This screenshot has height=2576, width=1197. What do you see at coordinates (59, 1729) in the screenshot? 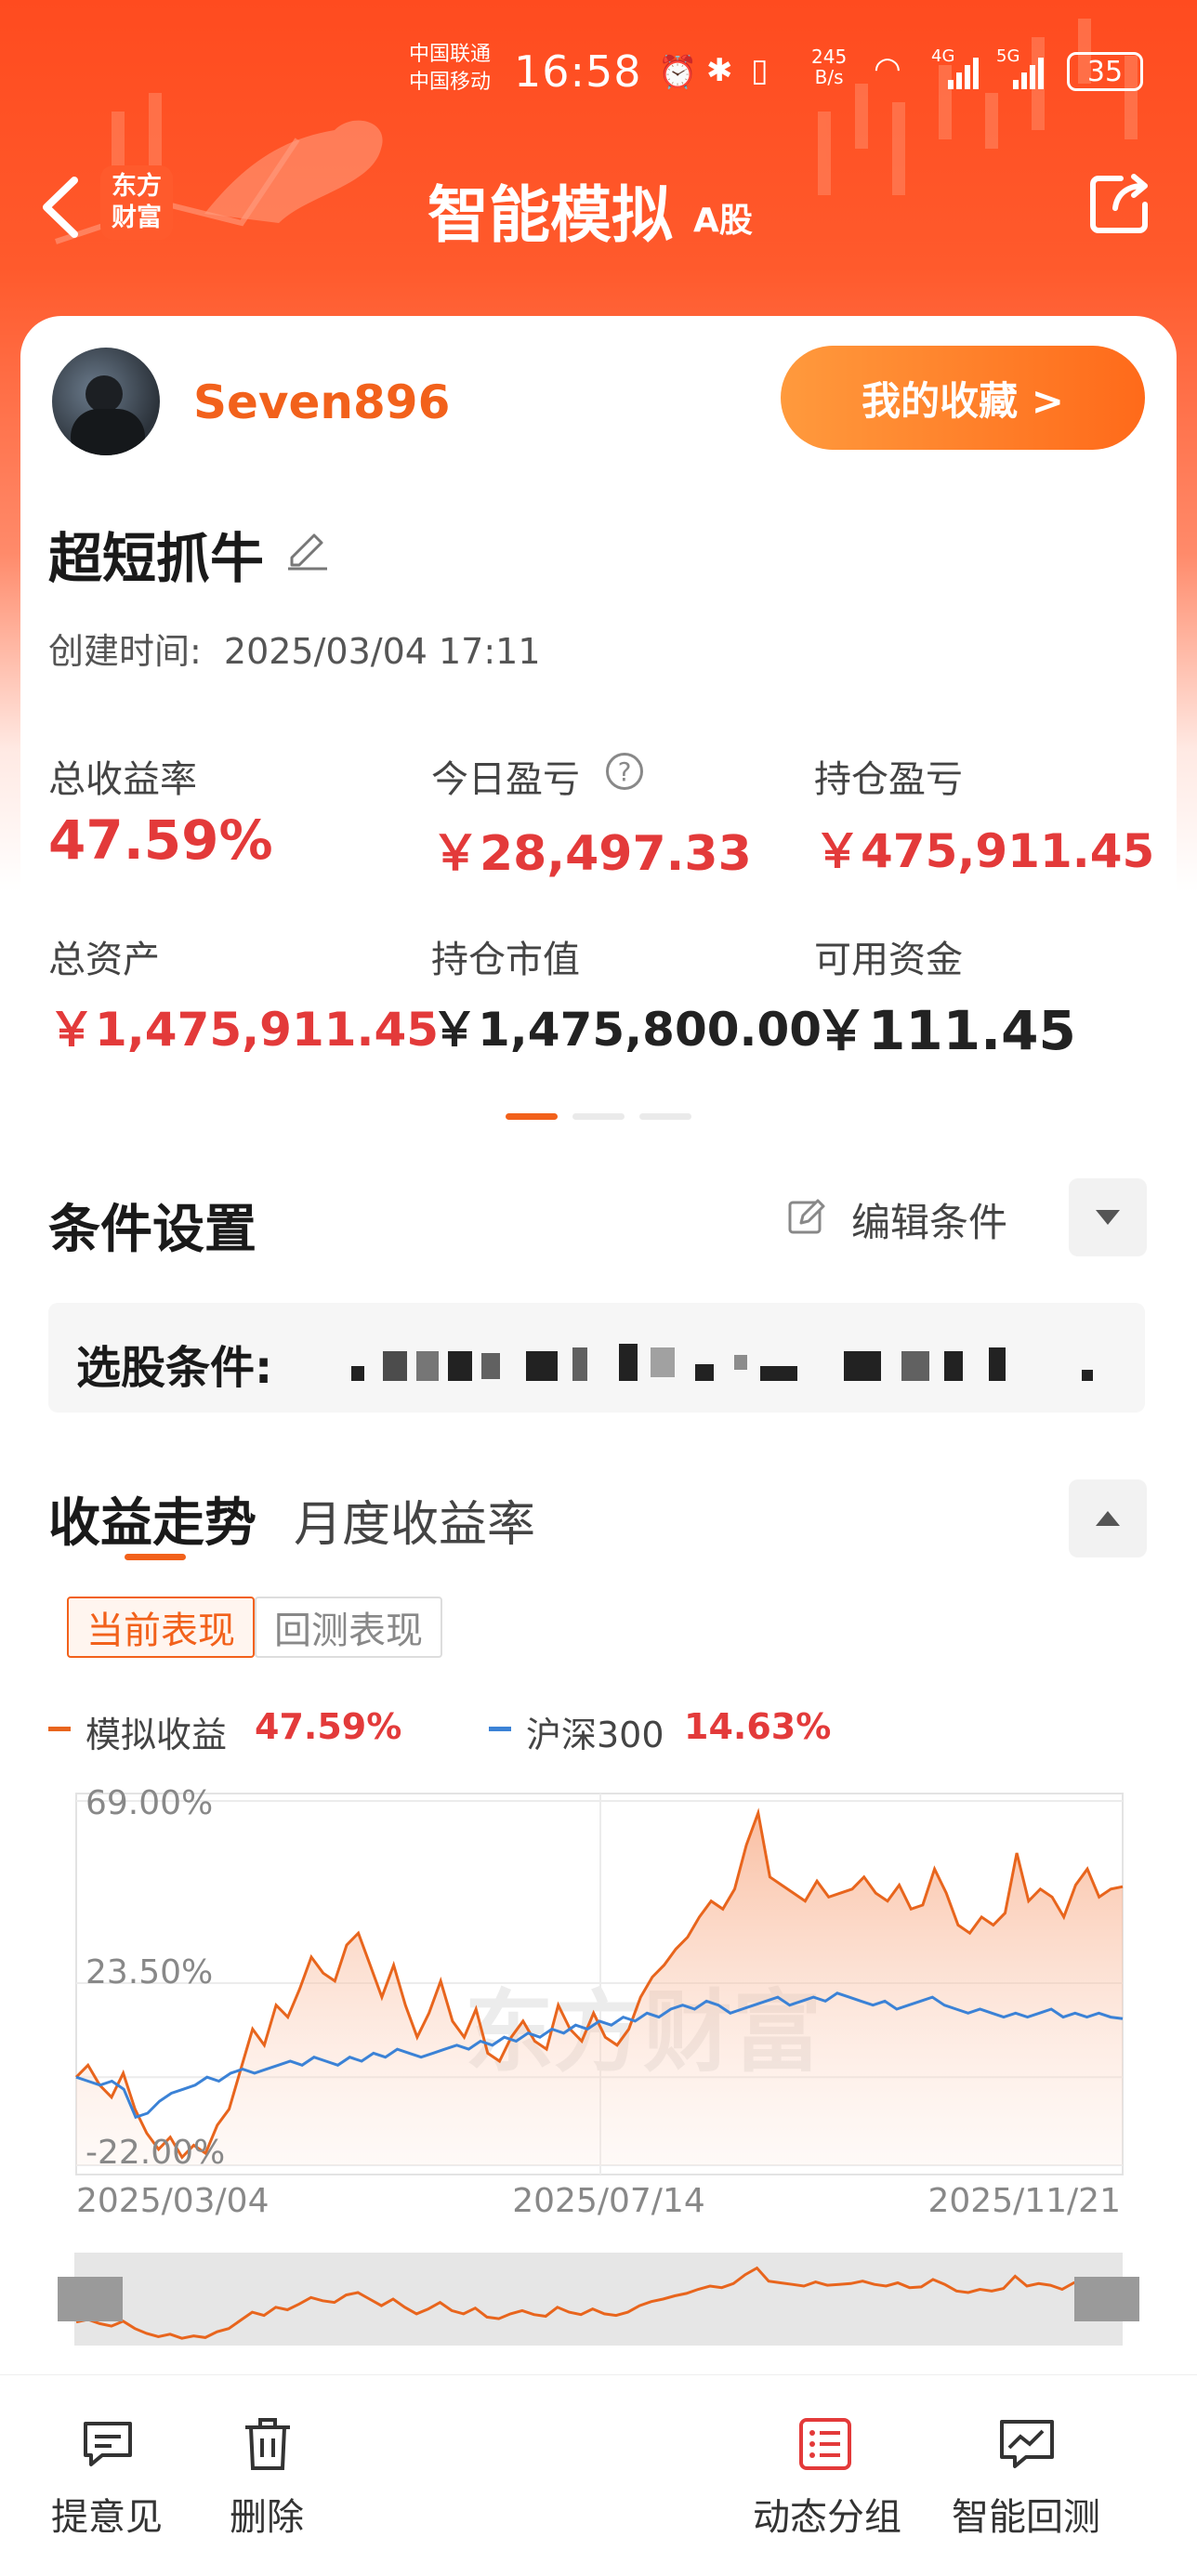
I see `legend-swatch-sim` at bounding box center [59, 1729].